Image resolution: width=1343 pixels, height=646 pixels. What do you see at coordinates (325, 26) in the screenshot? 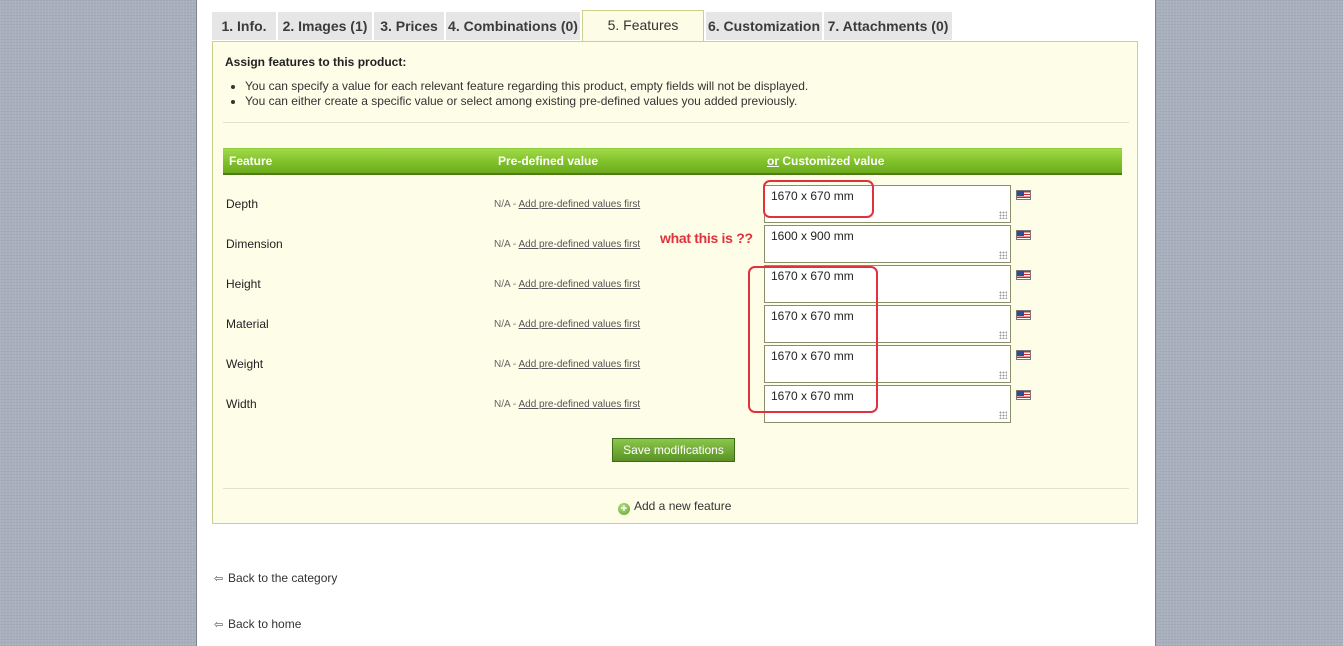
I see `tab-images: 2. Images (1)` at bounding box center [325, 26].